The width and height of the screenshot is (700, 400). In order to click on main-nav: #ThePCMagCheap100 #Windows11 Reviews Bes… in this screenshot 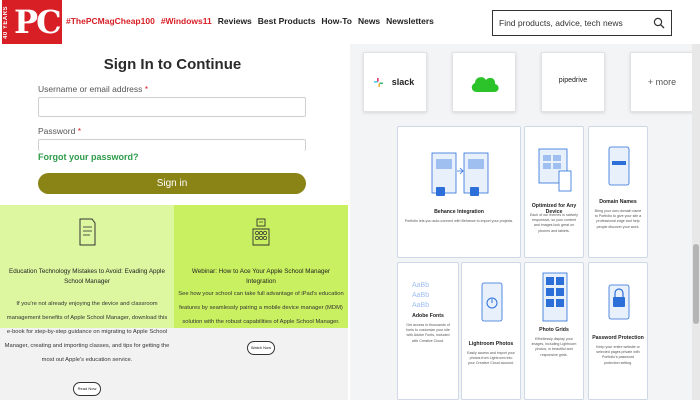, I will do `click(250, 21)`.